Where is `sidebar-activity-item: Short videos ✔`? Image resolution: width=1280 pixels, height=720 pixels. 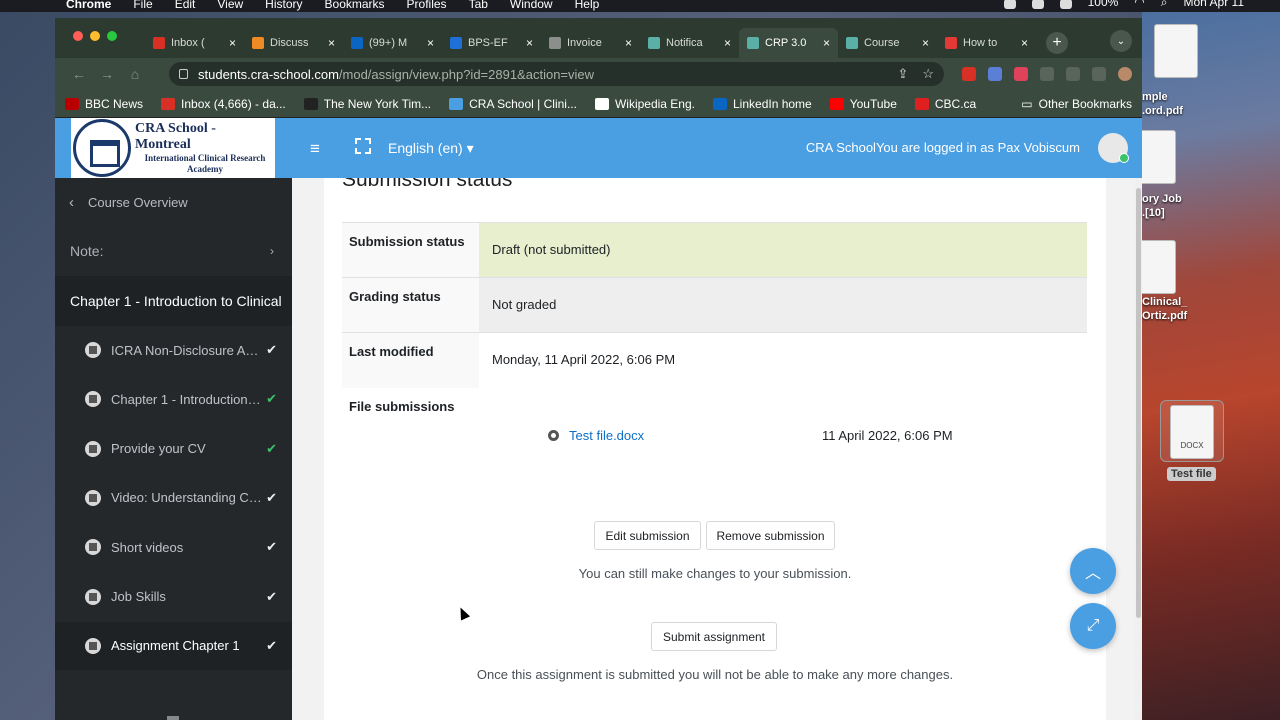
sidebar-activity-item: Short videos ✔ is located at coordinates (173, 547).